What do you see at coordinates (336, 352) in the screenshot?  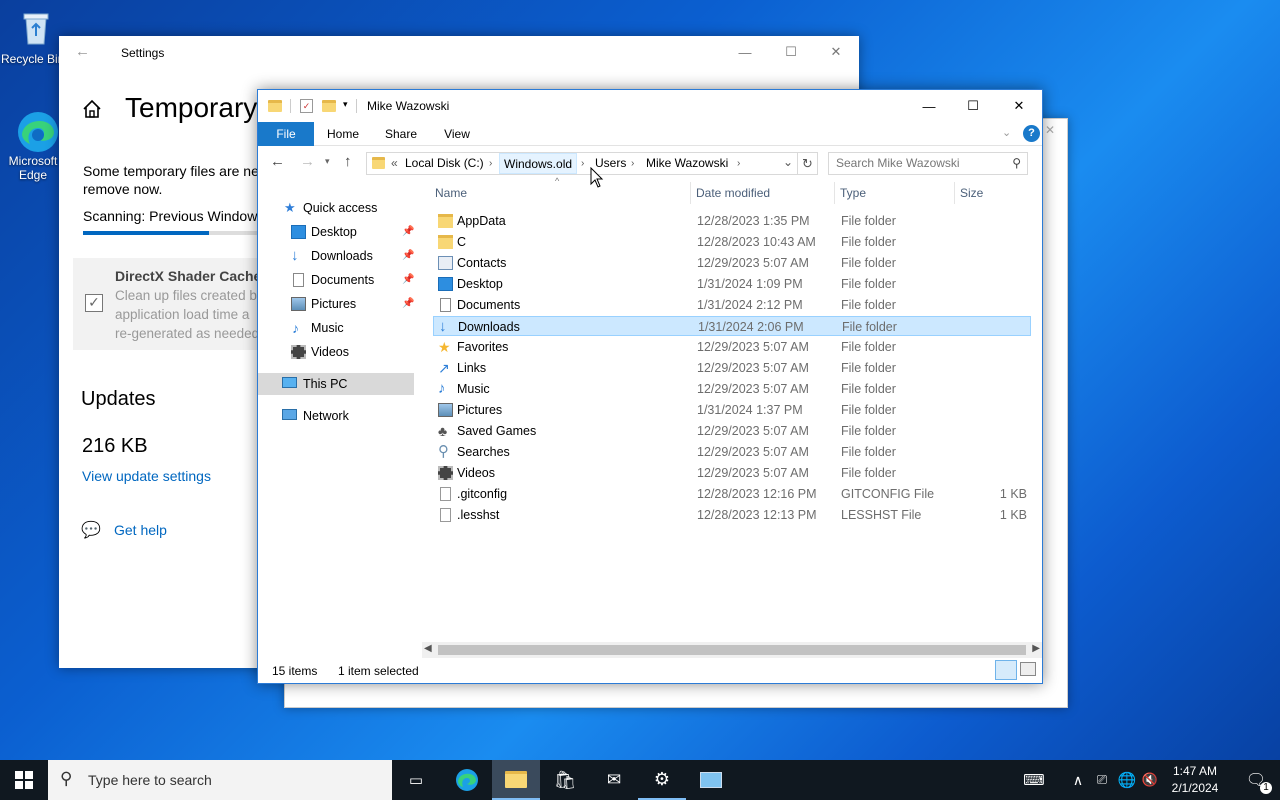 I see `nav-videos: Videos` at bounding box center [336, 352].